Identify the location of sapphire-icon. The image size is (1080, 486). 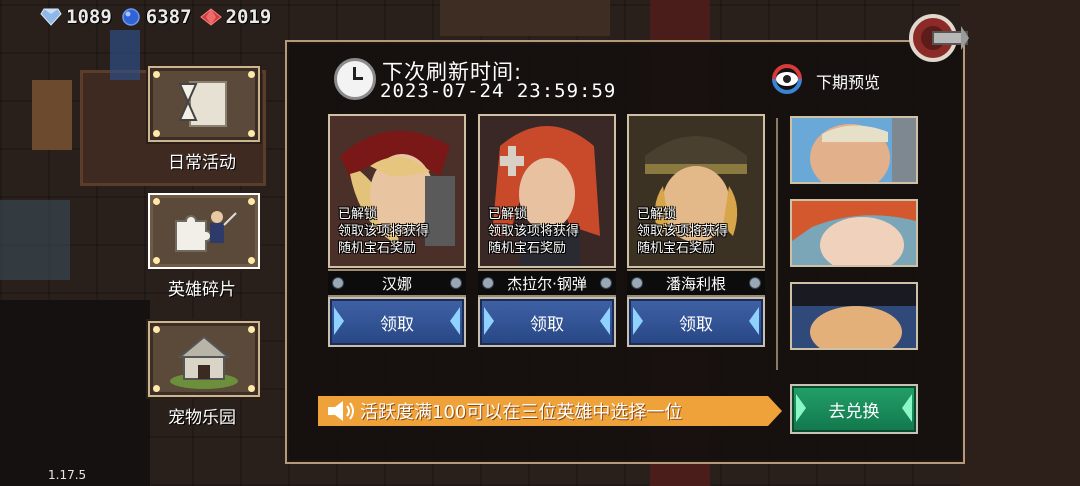
(131, 17).